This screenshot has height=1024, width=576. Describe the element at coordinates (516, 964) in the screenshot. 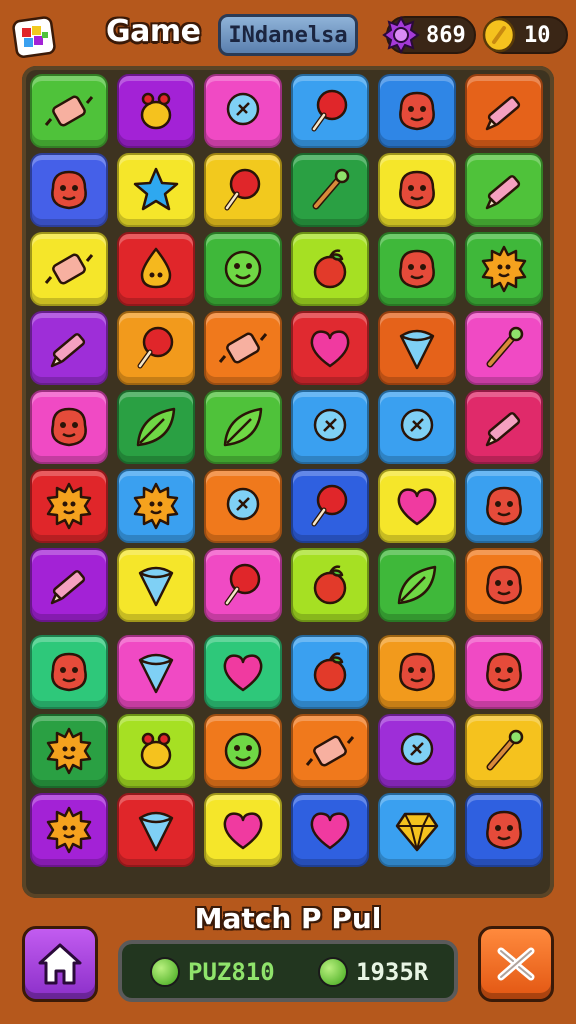

I see `close-button` at that location.